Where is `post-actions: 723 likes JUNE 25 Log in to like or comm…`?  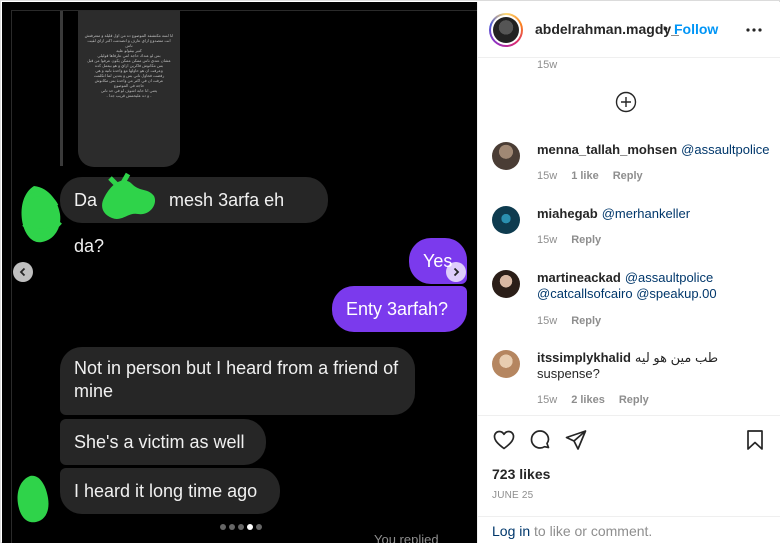
post-actions: 723 likes JUNE 25 Log in to like or comm… is located at coordinates (629, 479).